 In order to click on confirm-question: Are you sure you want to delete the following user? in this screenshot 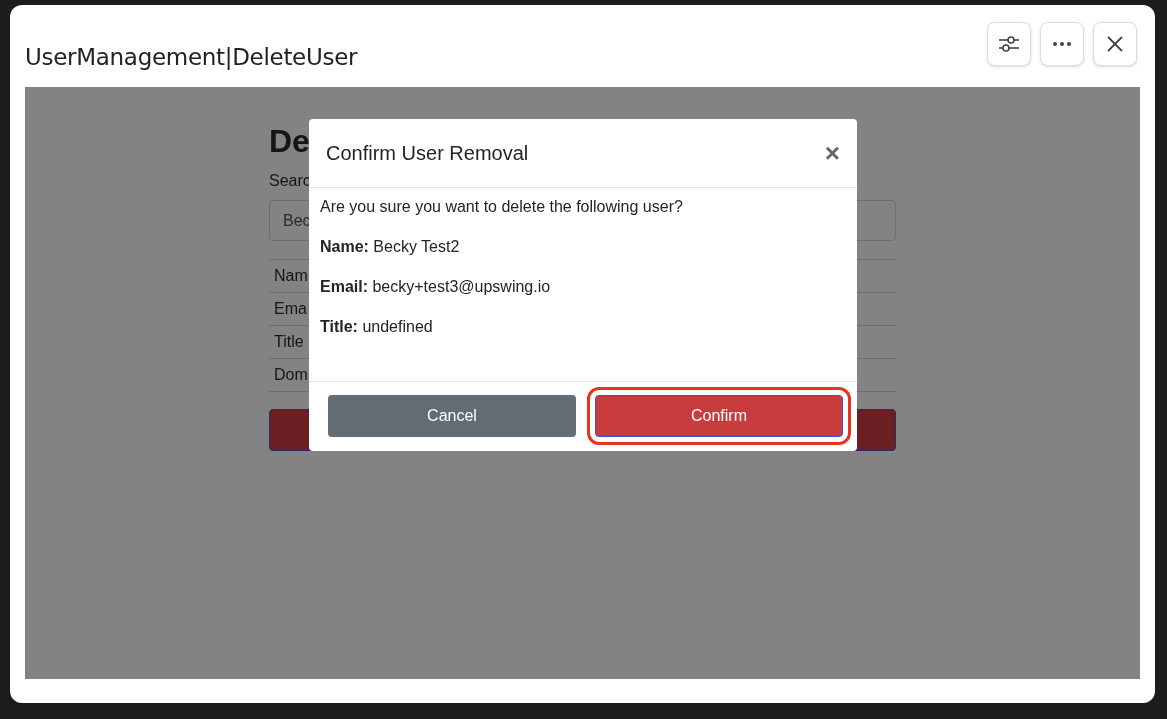, I will do `click(502, 207)`.